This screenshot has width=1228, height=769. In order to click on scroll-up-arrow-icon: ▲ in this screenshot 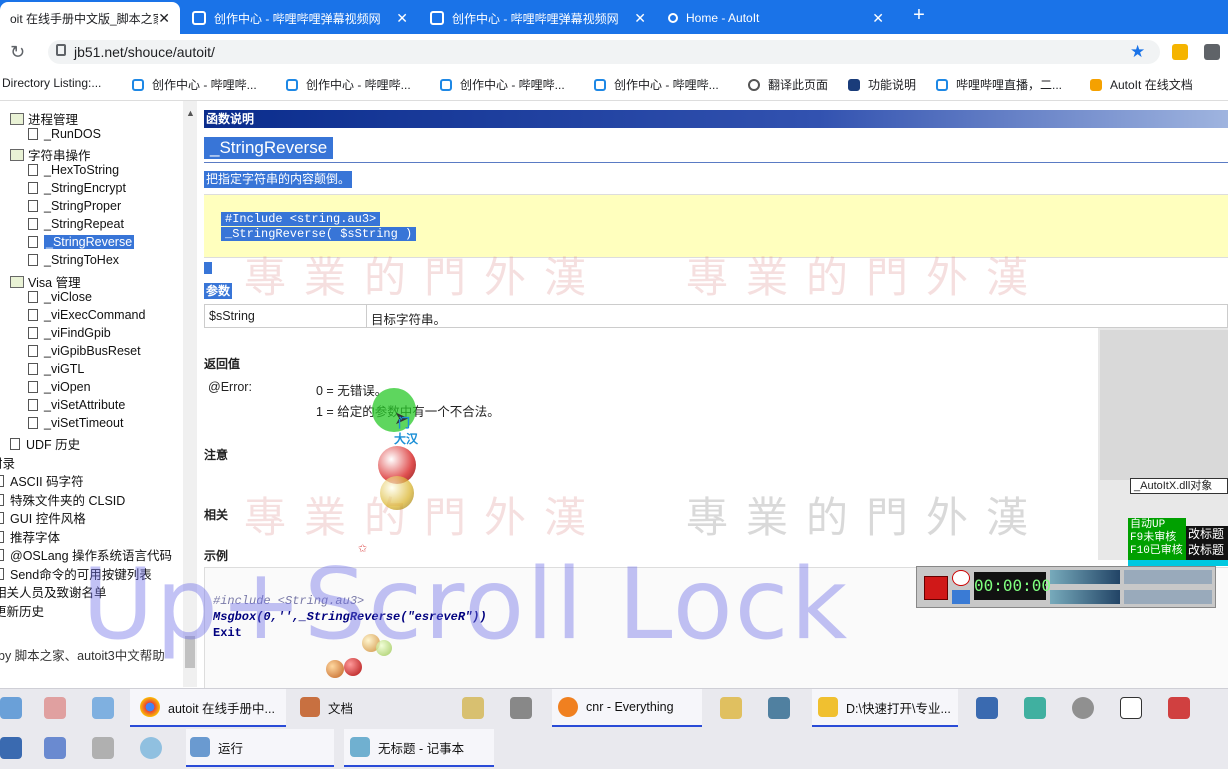, I will do `click(190, 113)`.